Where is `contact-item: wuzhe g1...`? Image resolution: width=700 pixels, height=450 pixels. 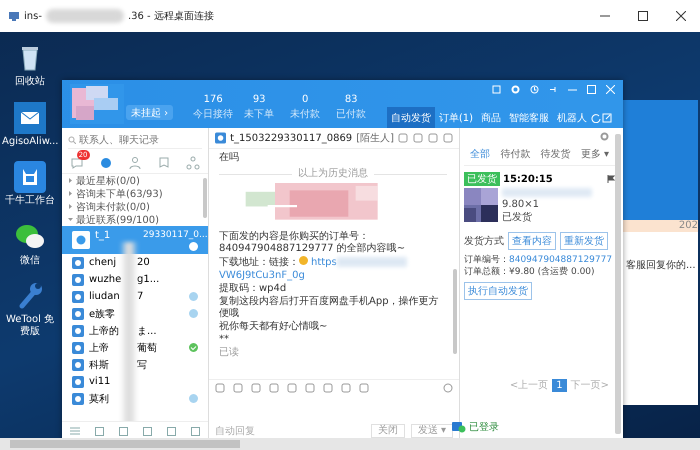 contact-item: wuzhe g1... is located at coordinates (135, 279).